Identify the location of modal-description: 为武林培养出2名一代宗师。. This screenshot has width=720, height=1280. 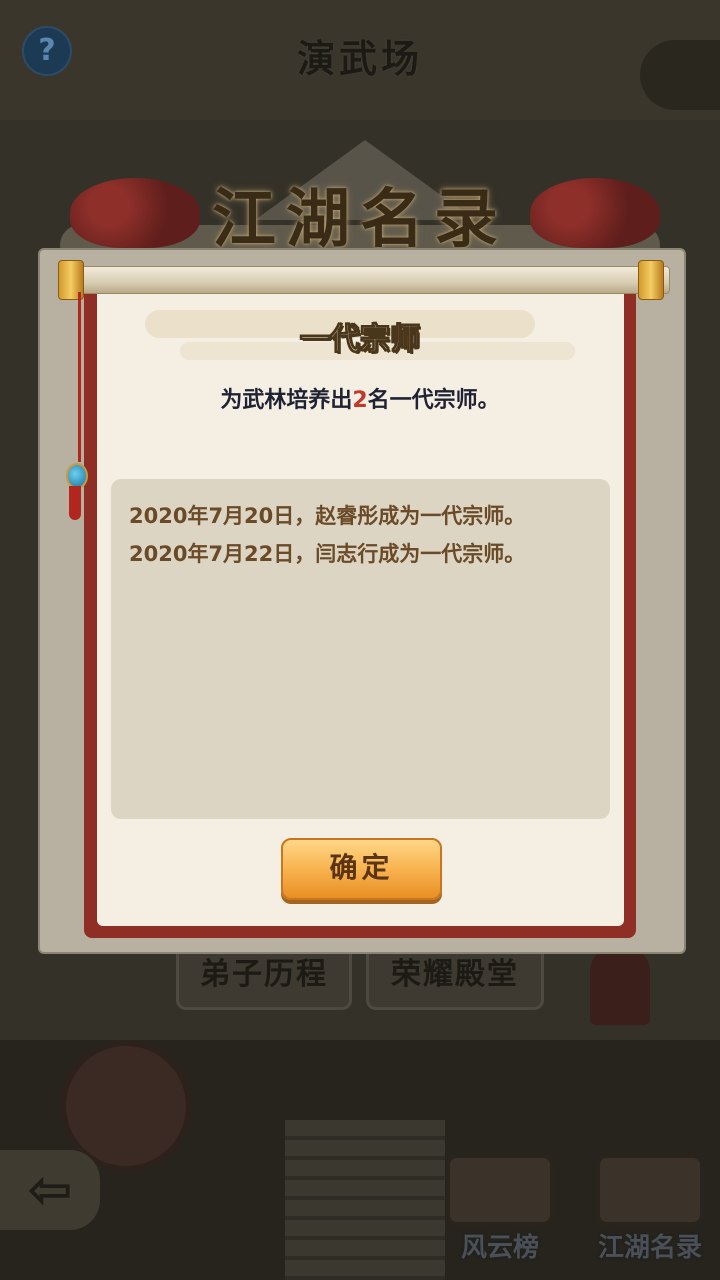
(360, 398).